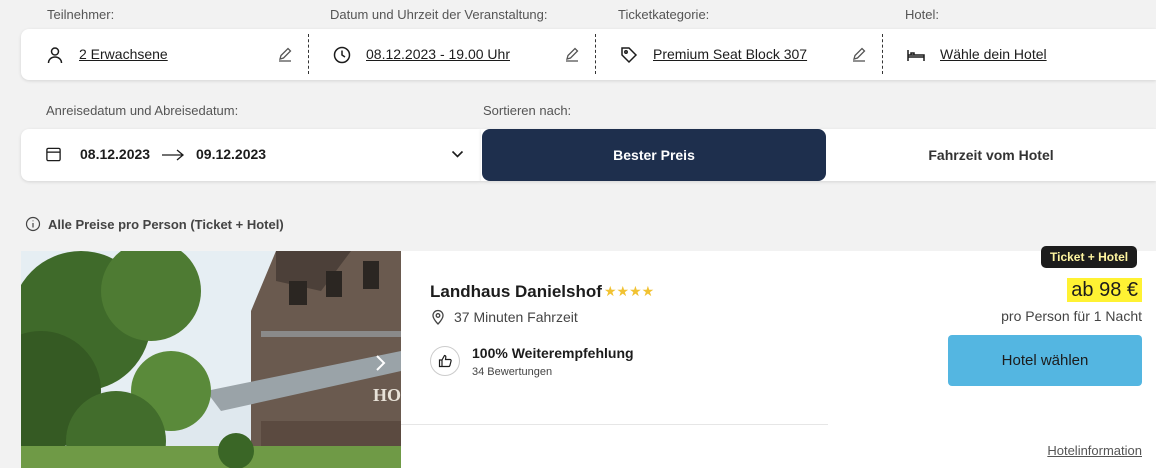 Image resolution: width=1156 pixels, height=468 pixels. What do you see at coordinates (629, 55) in the screenshot?
I see `tag-icon` at bounding box center [629, 55].